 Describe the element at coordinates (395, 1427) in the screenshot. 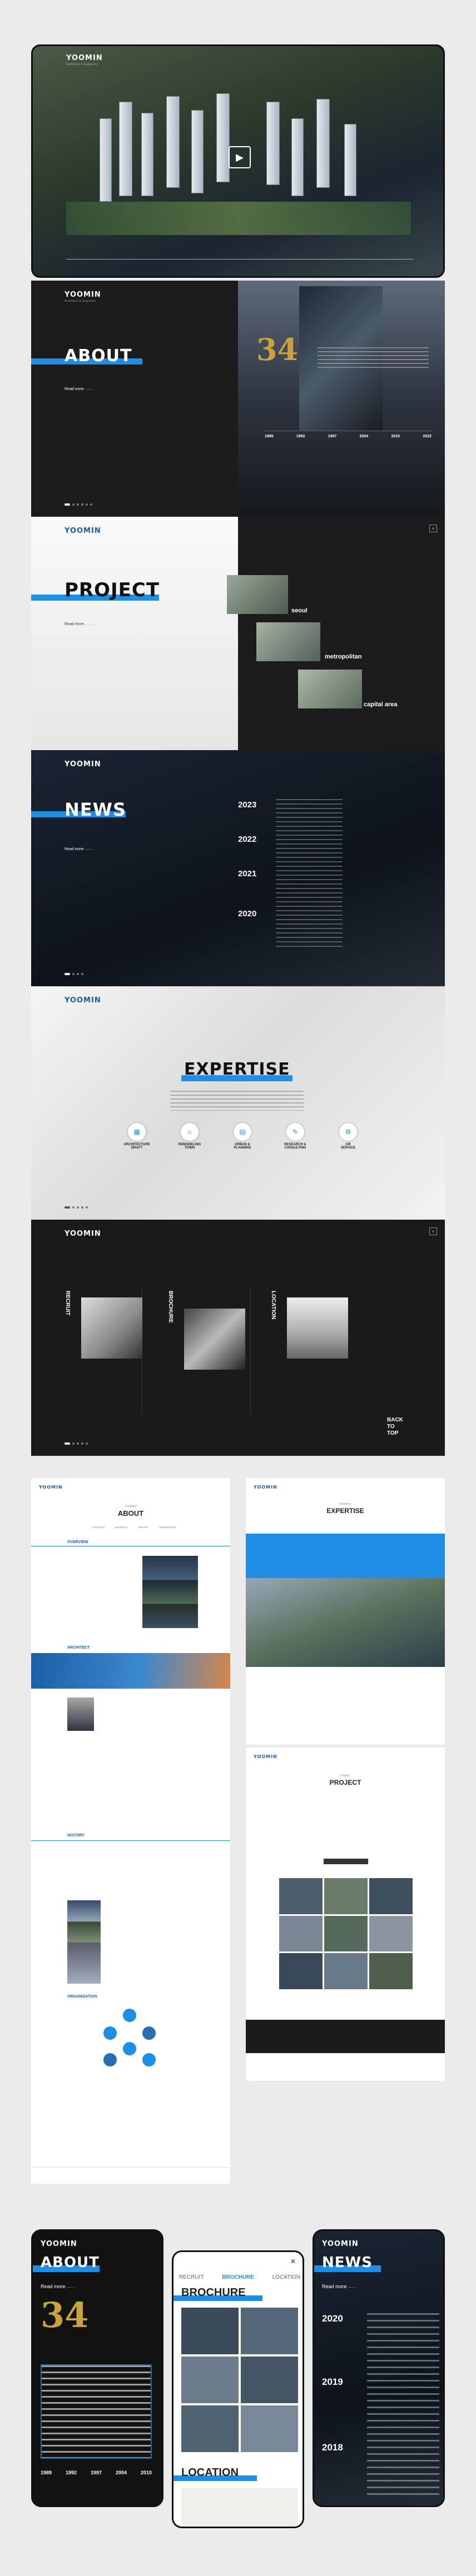

I see `back-to-top-button: BACK TO TOP` at that location.